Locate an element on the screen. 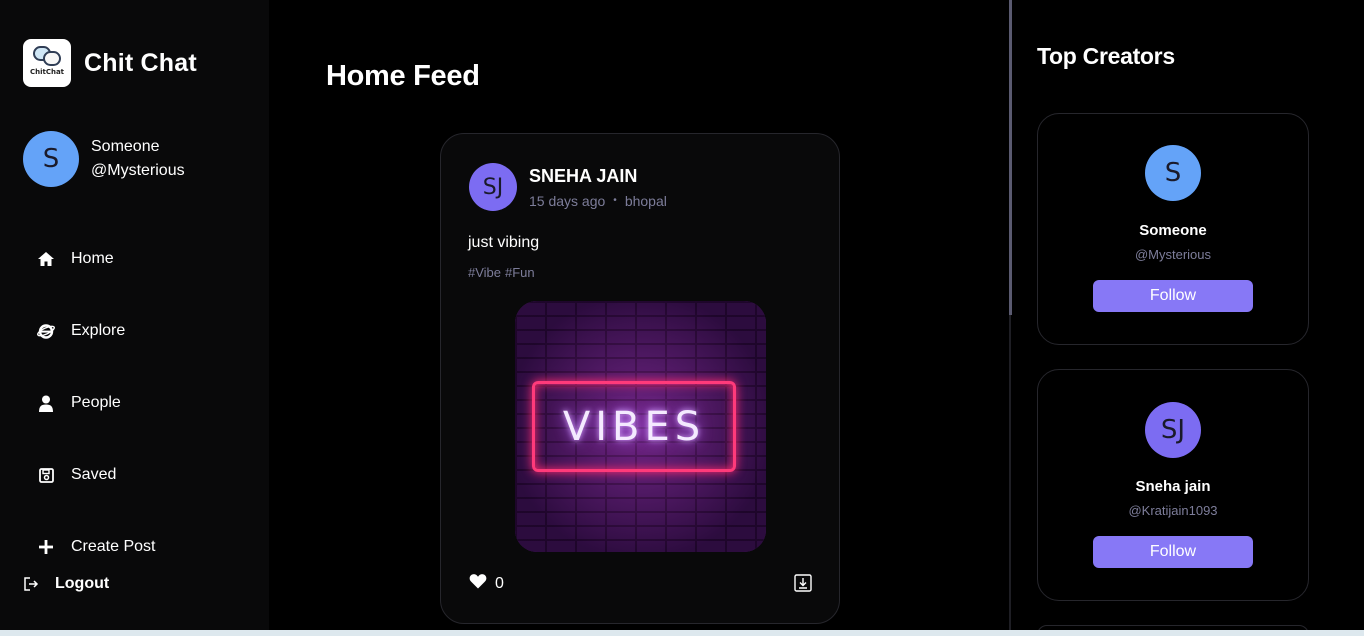  creator-name: Someone is located at coordinates (1173, 230).